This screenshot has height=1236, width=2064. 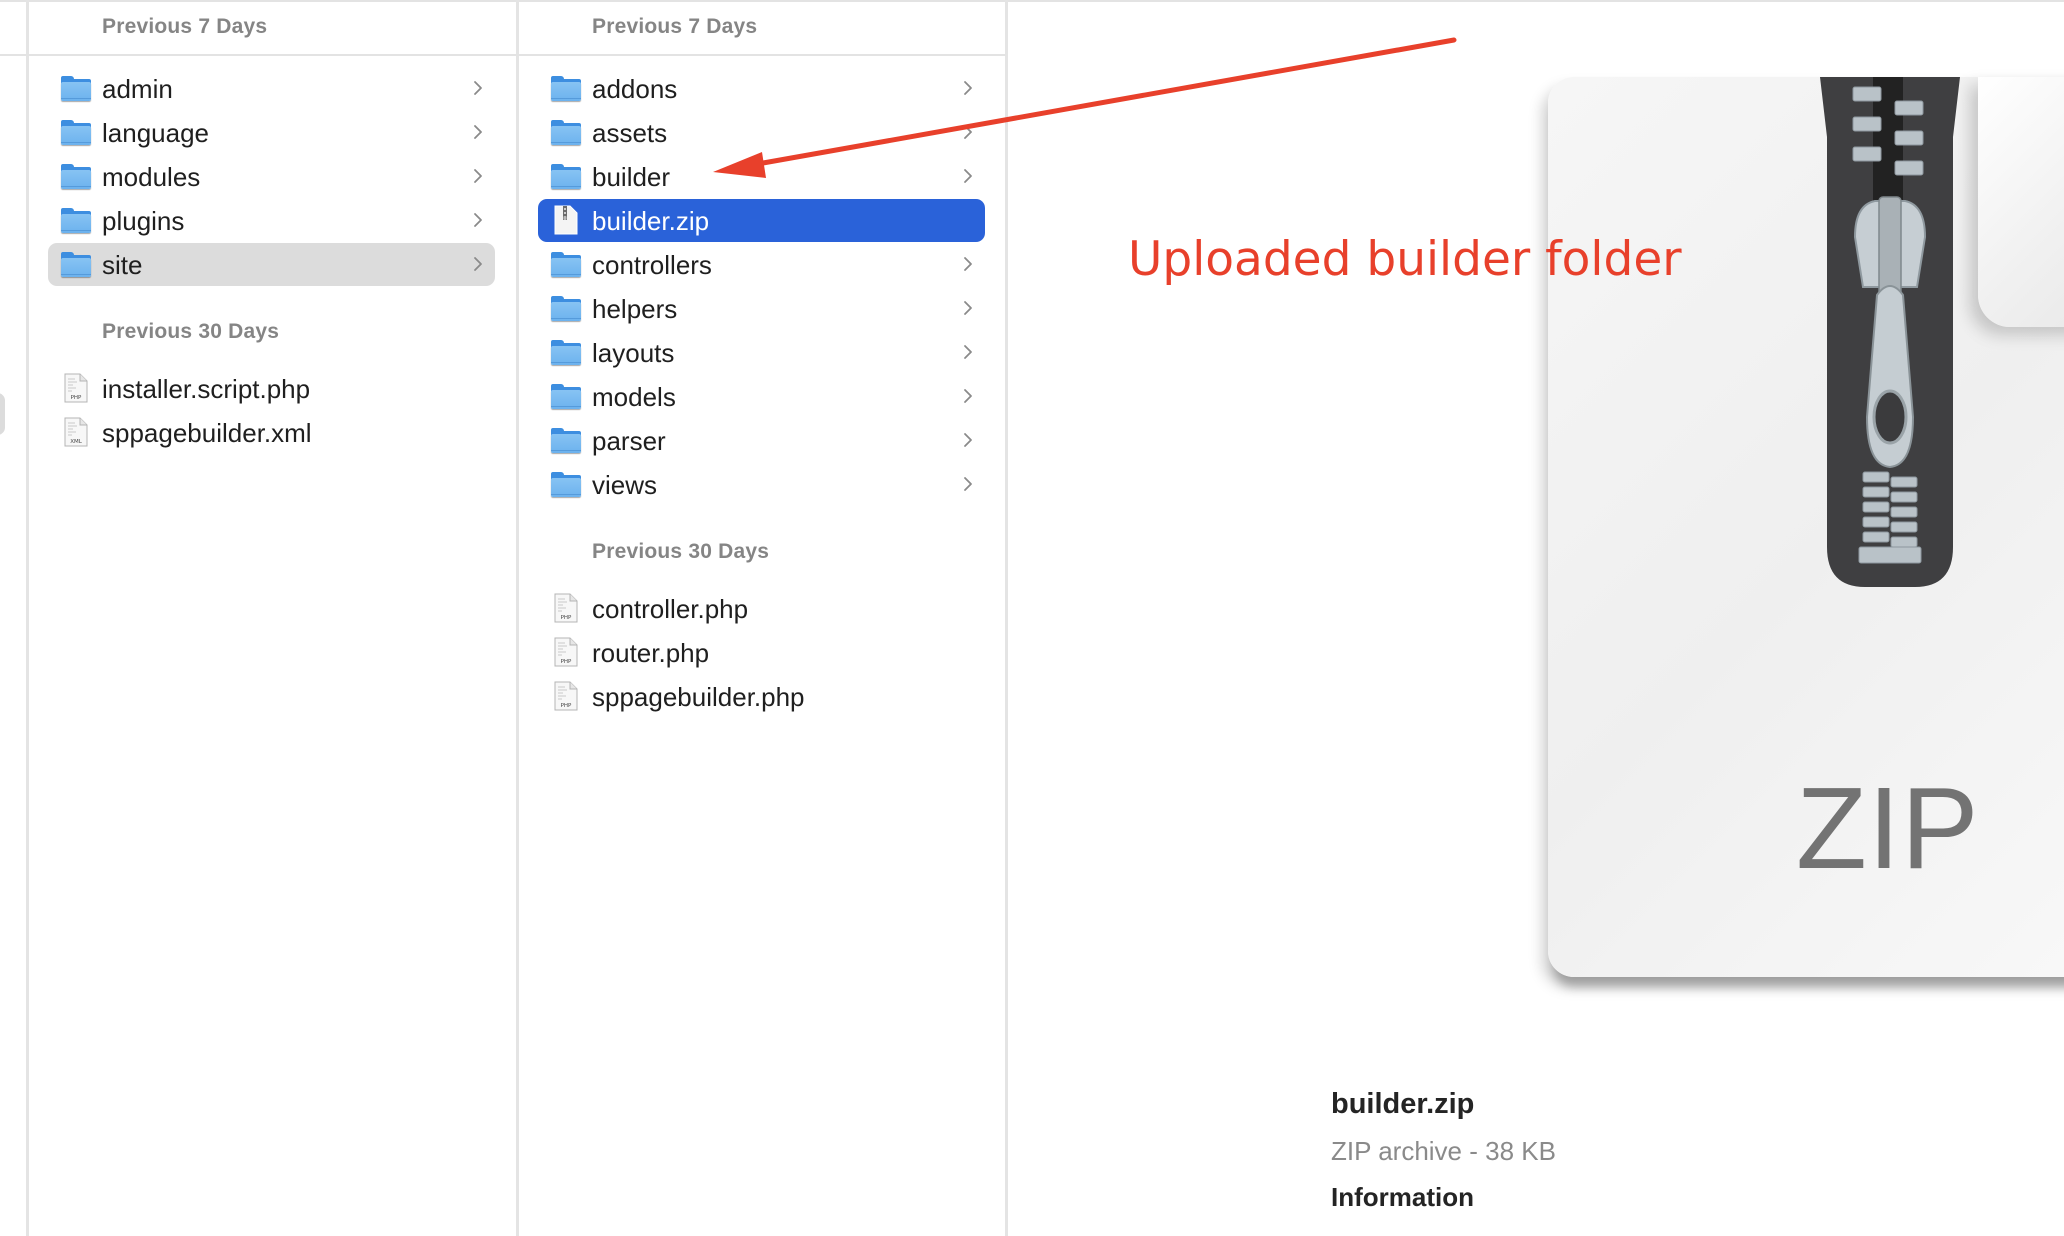 I want to click on file-row-sppagebuilder-php: PHP sppagebuilder.php, so click(x=761, y=696).